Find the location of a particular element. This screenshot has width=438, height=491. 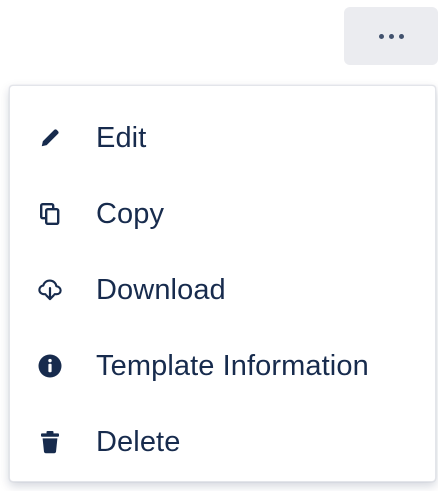

more-horizontal-icon is located at coordinates (391, 36).